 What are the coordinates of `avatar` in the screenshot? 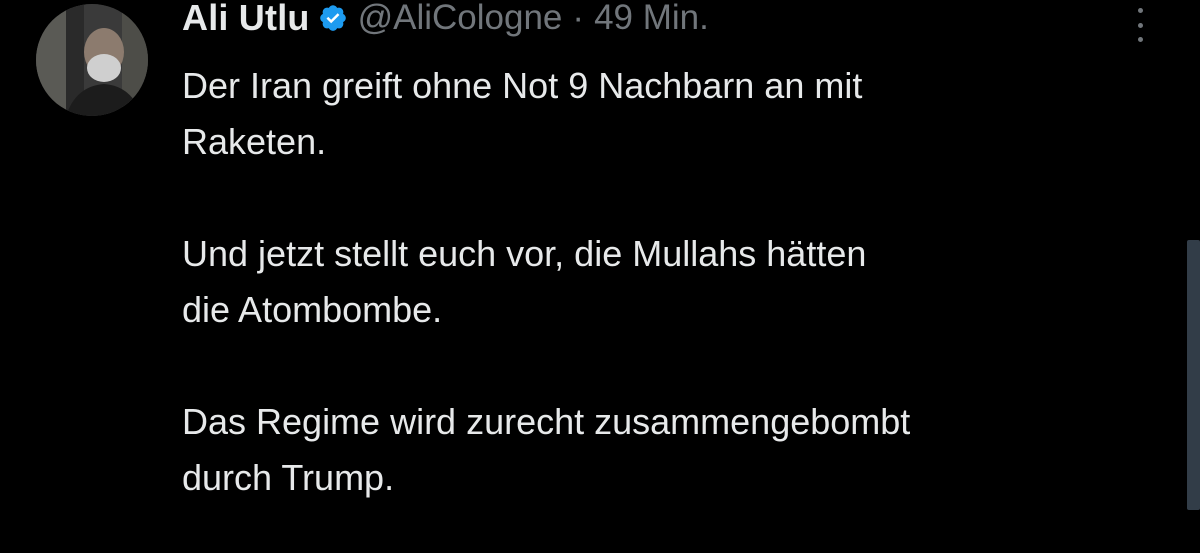 It's located at (92, 60).